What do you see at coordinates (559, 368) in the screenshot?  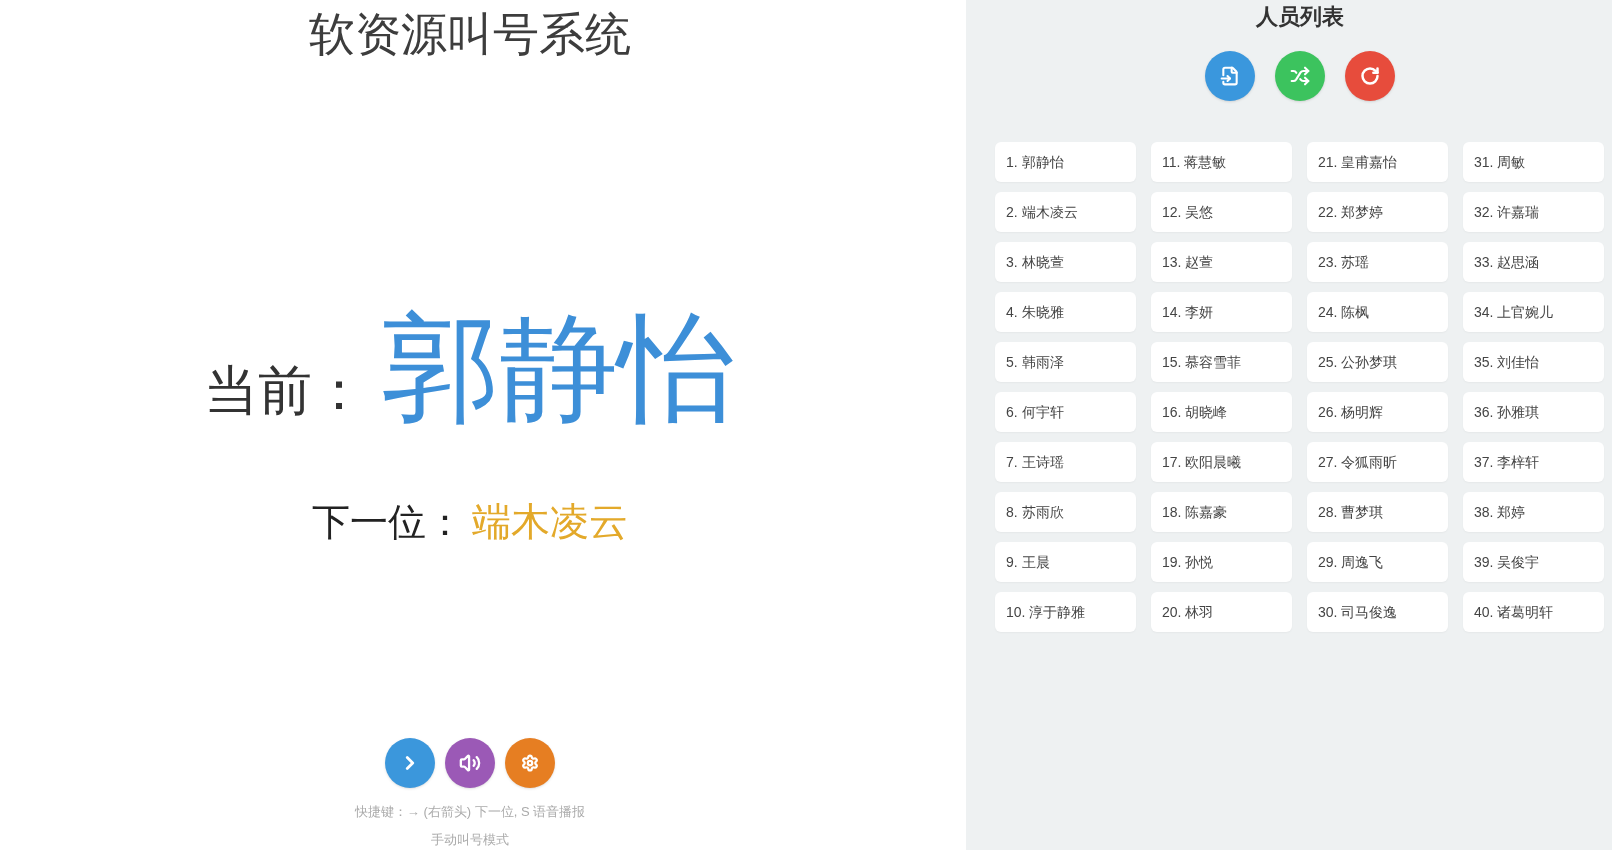 I see `current-name: 郭静怡` at bounding box center [559, 368].